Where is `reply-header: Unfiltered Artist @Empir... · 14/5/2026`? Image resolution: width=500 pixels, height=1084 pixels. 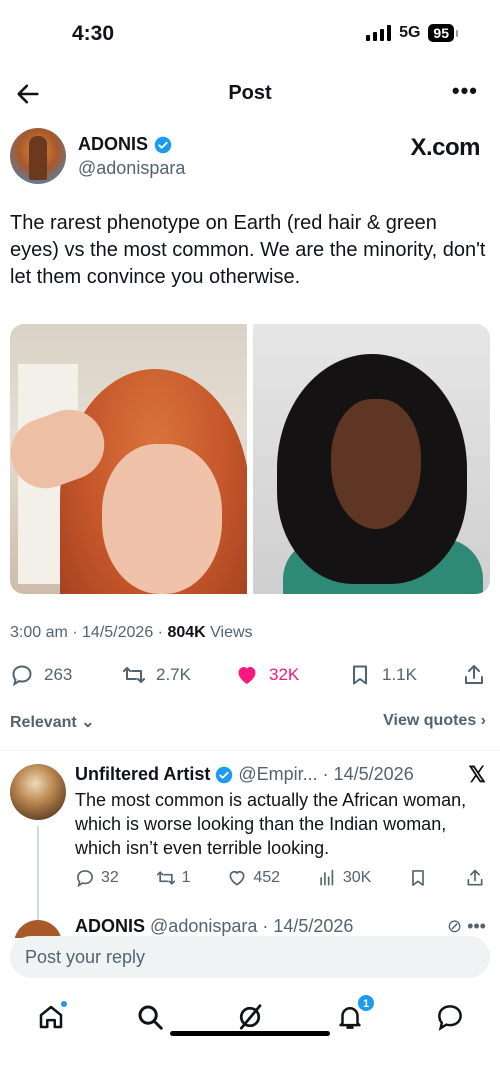
reply-header: Unfiltered Artist @Empir... · 14/5/2026 is located at coordinates (244, 774).